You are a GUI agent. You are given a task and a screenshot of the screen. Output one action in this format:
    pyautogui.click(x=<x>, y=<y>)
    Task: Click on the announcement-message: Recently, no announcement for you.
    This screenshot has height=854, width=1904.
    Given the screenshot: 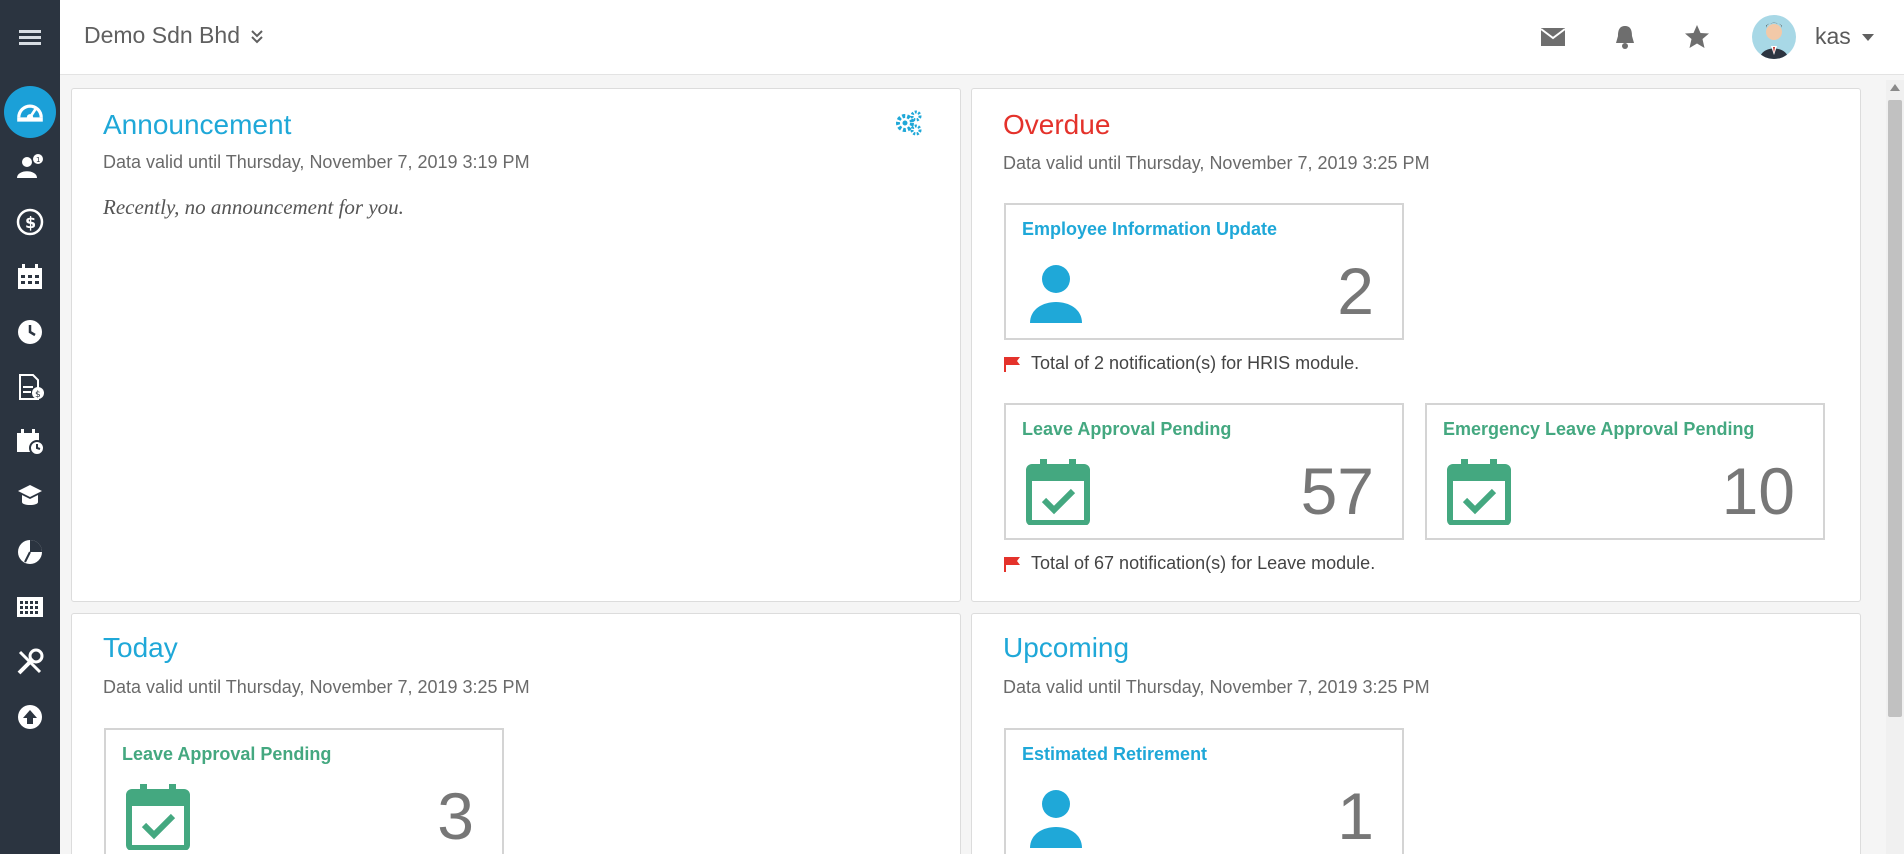 What is the action you would take?
    pyautogui.click(x=253, y=207)
    